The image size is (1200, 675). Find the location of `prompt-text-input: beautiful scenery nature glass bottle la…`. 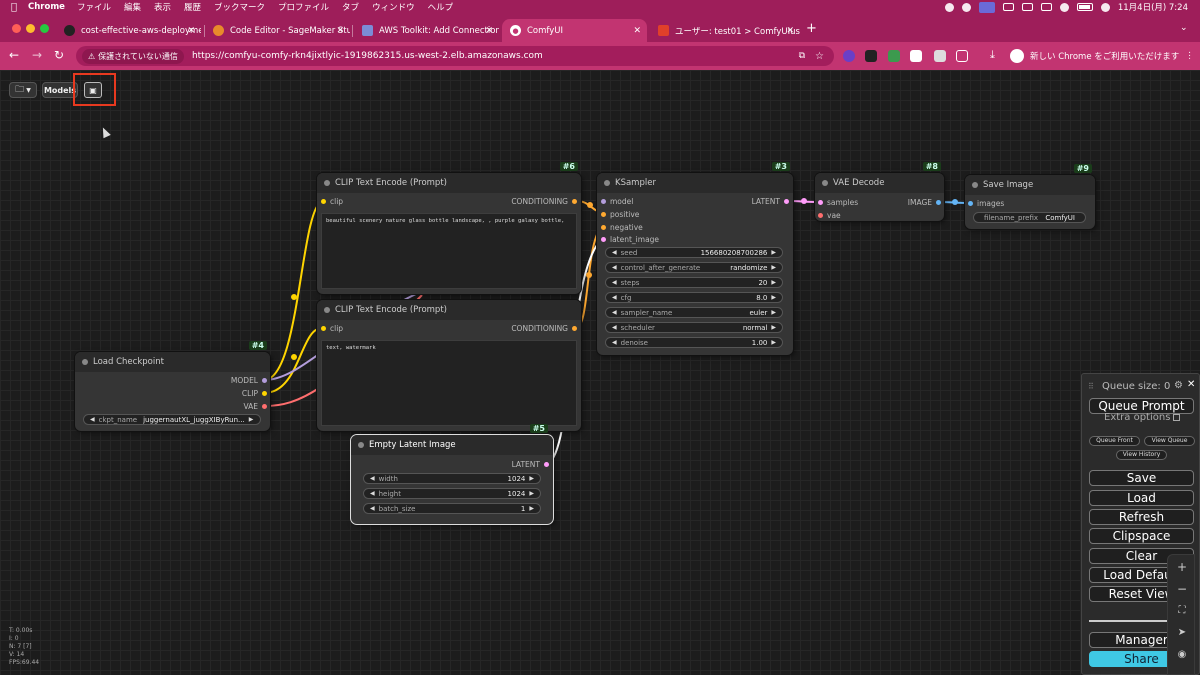

prompt-text-input: beautiful scenery nature glass bottle la… is located at coordinates (449, 251).